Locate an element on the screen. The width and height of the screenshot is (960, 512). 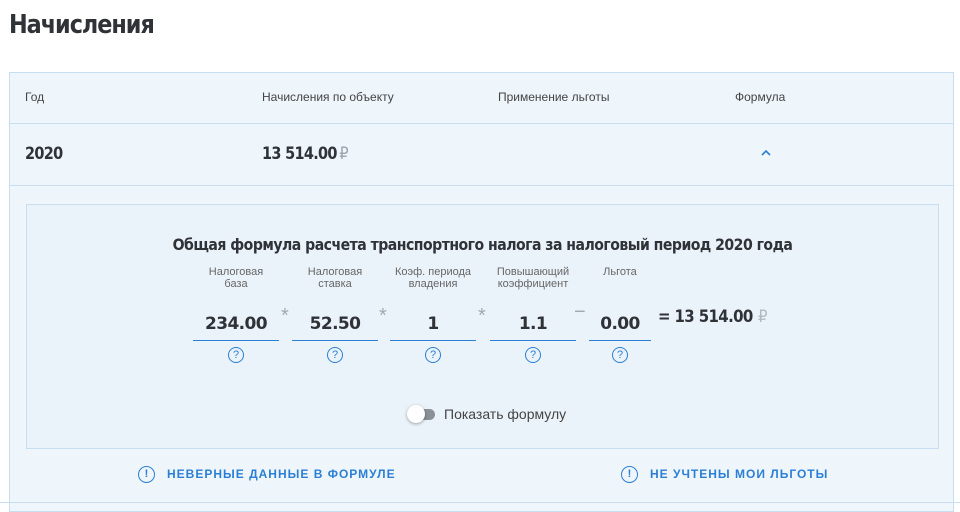
ownership-coef-input: 1 is located at coordinates (433, 326).